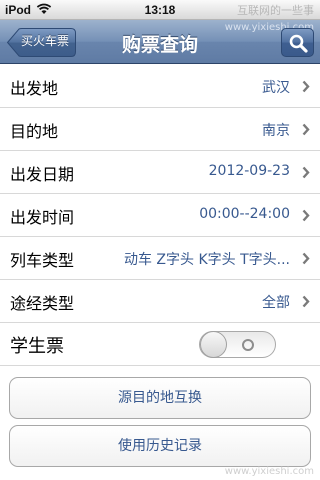 The width and height of the screenshot is (320, 480). I want to click on student-ticket-toggle, so click(237, 344).